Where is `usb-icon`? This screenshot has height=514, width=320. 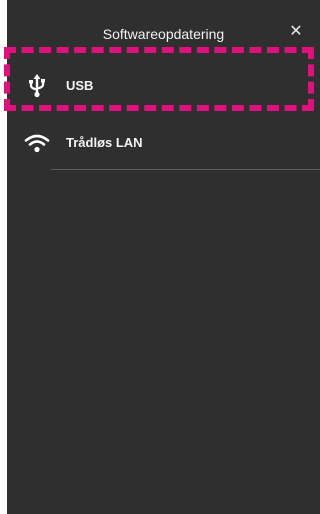
usb-icon is located at coordinates (37, 86).